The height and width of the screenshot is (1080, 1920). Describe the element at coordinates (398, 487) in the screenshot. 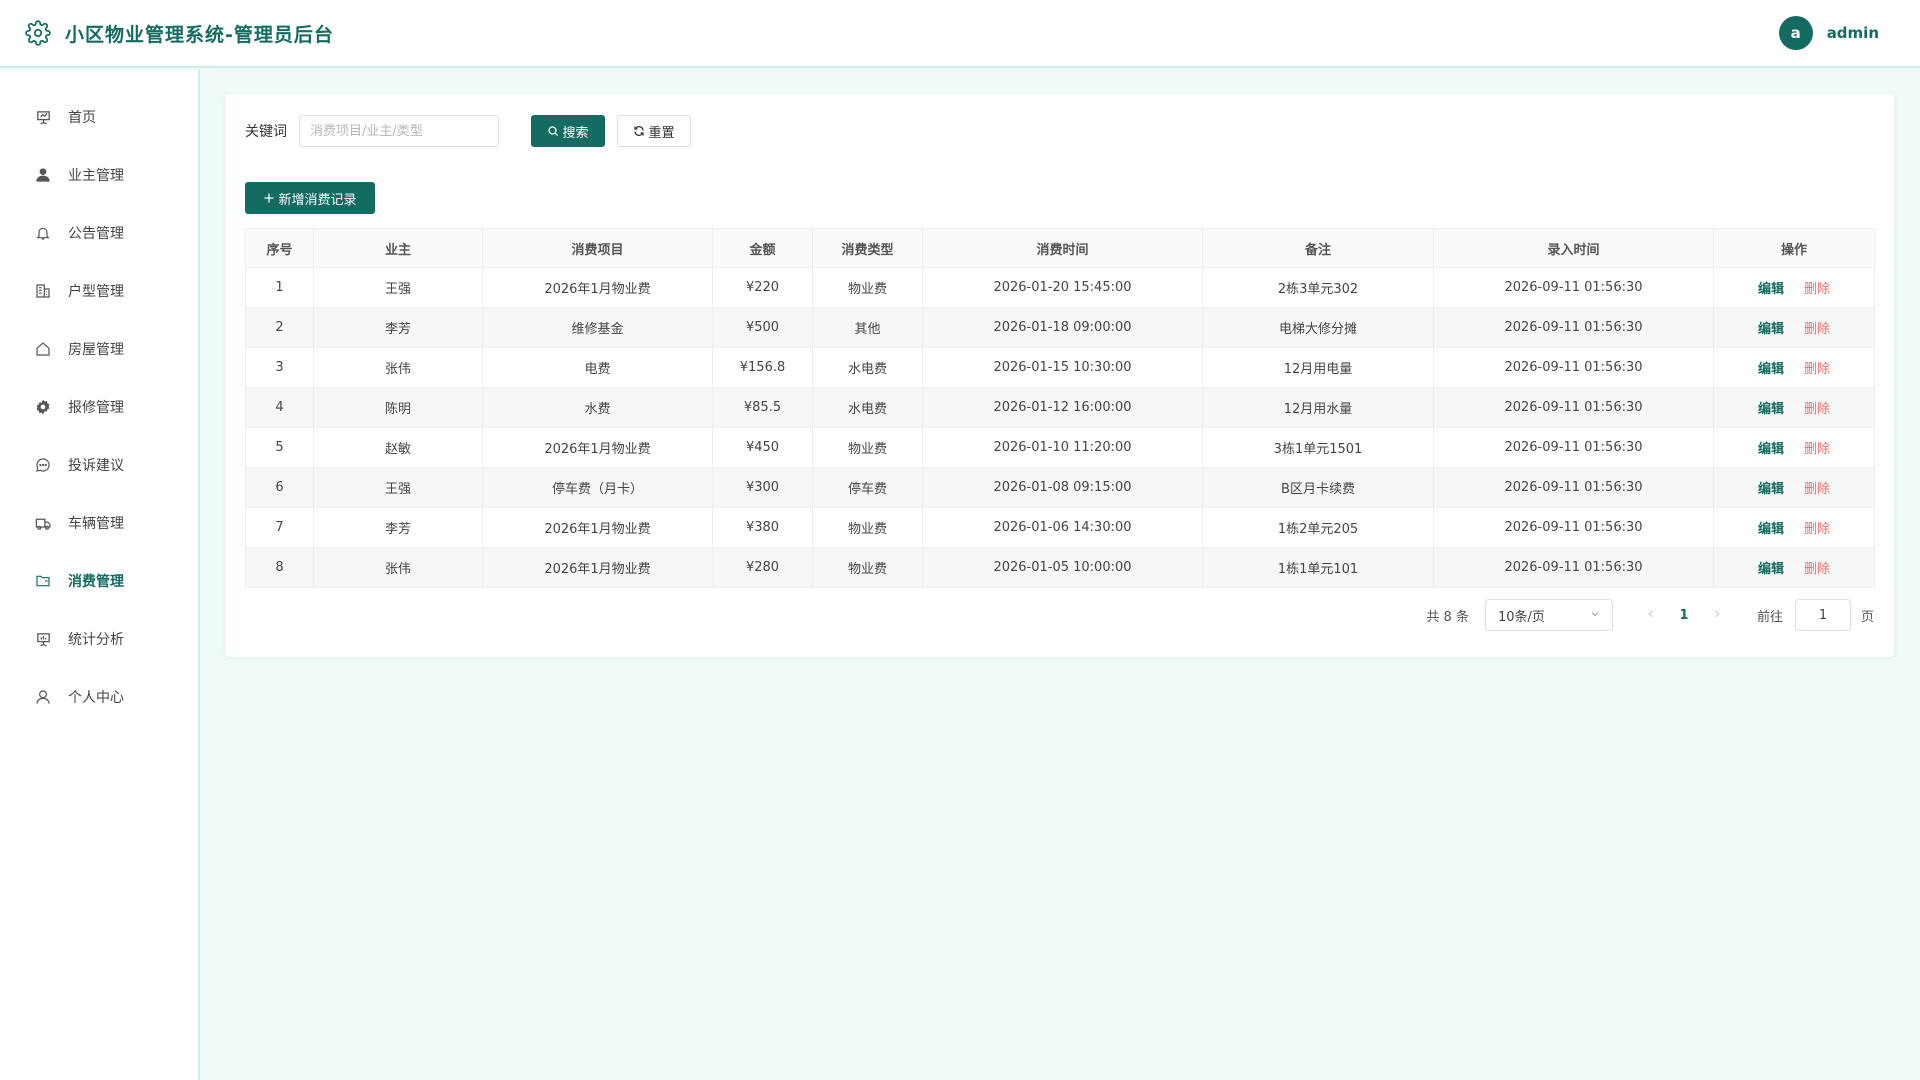

I see `cell-owner: 王强` at that location.